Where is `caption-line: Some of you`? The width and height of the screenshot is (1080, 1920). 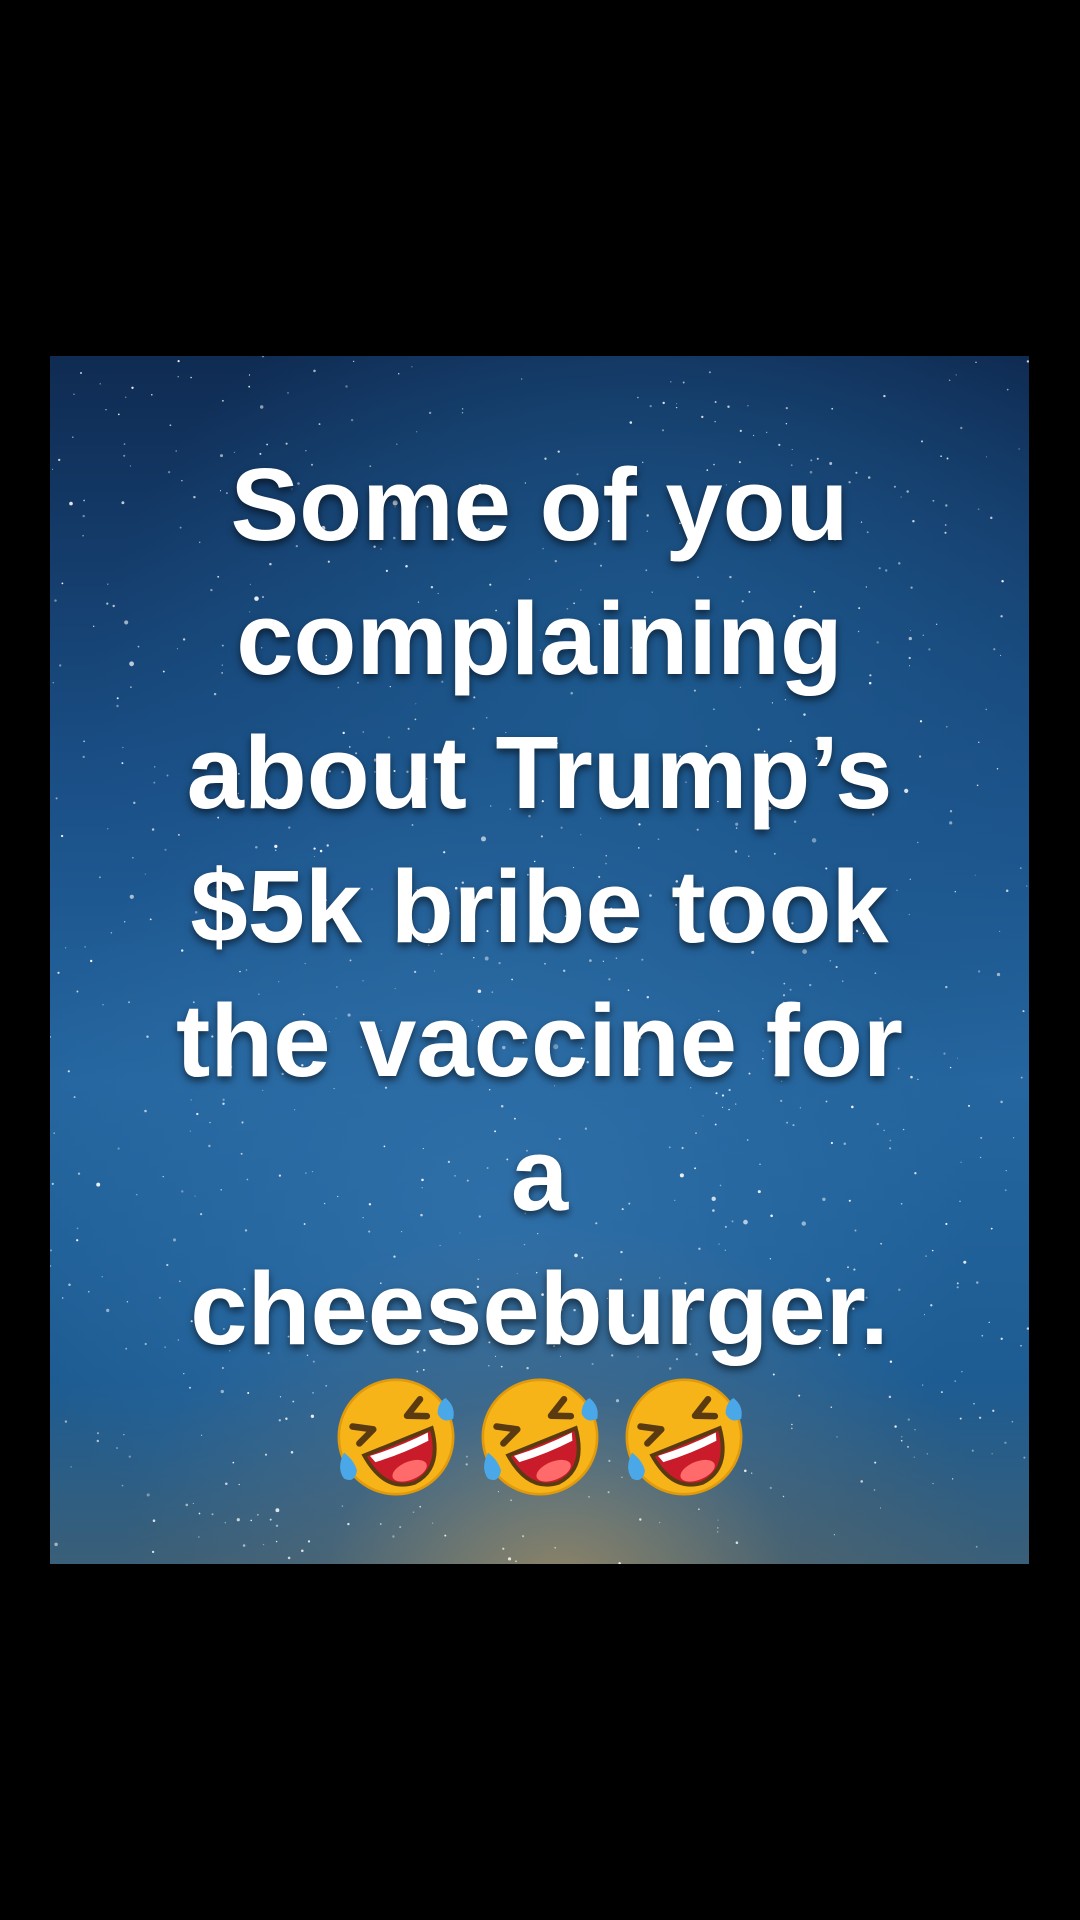
caption-line: Some of you is located at coordinates (539, 504).